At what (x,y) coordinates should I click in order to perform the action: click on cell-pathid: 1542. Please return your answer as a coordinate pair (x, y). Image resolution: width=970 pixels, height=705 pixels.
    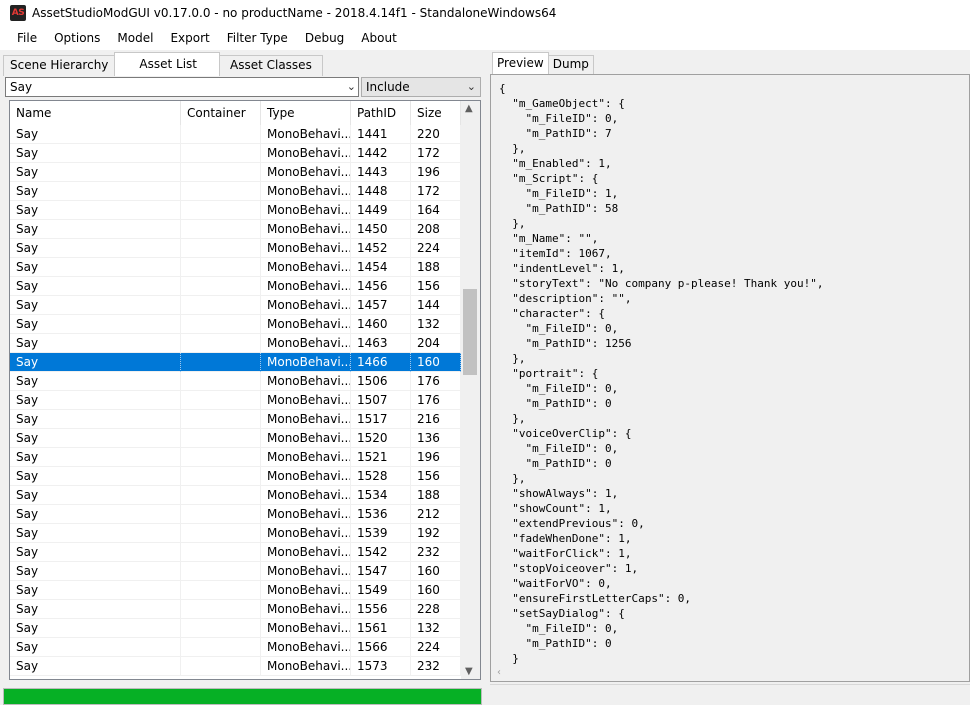
    Looking at the image, I should click on (381, 552).